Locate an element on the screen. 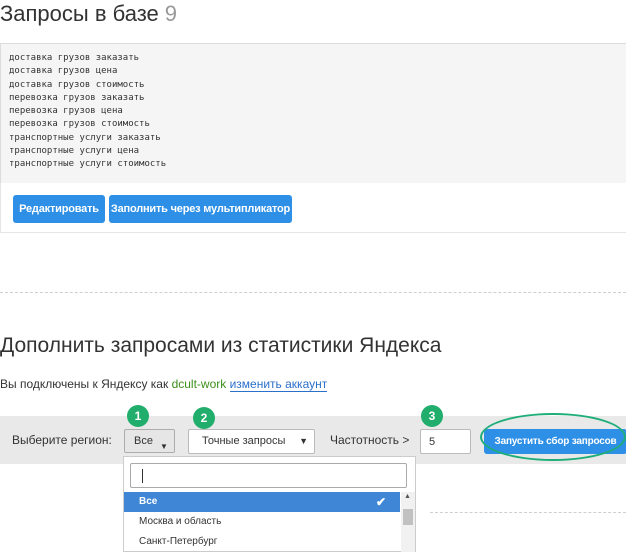  triangle-down-icon: ▼ is located at coordinates (303, 441).